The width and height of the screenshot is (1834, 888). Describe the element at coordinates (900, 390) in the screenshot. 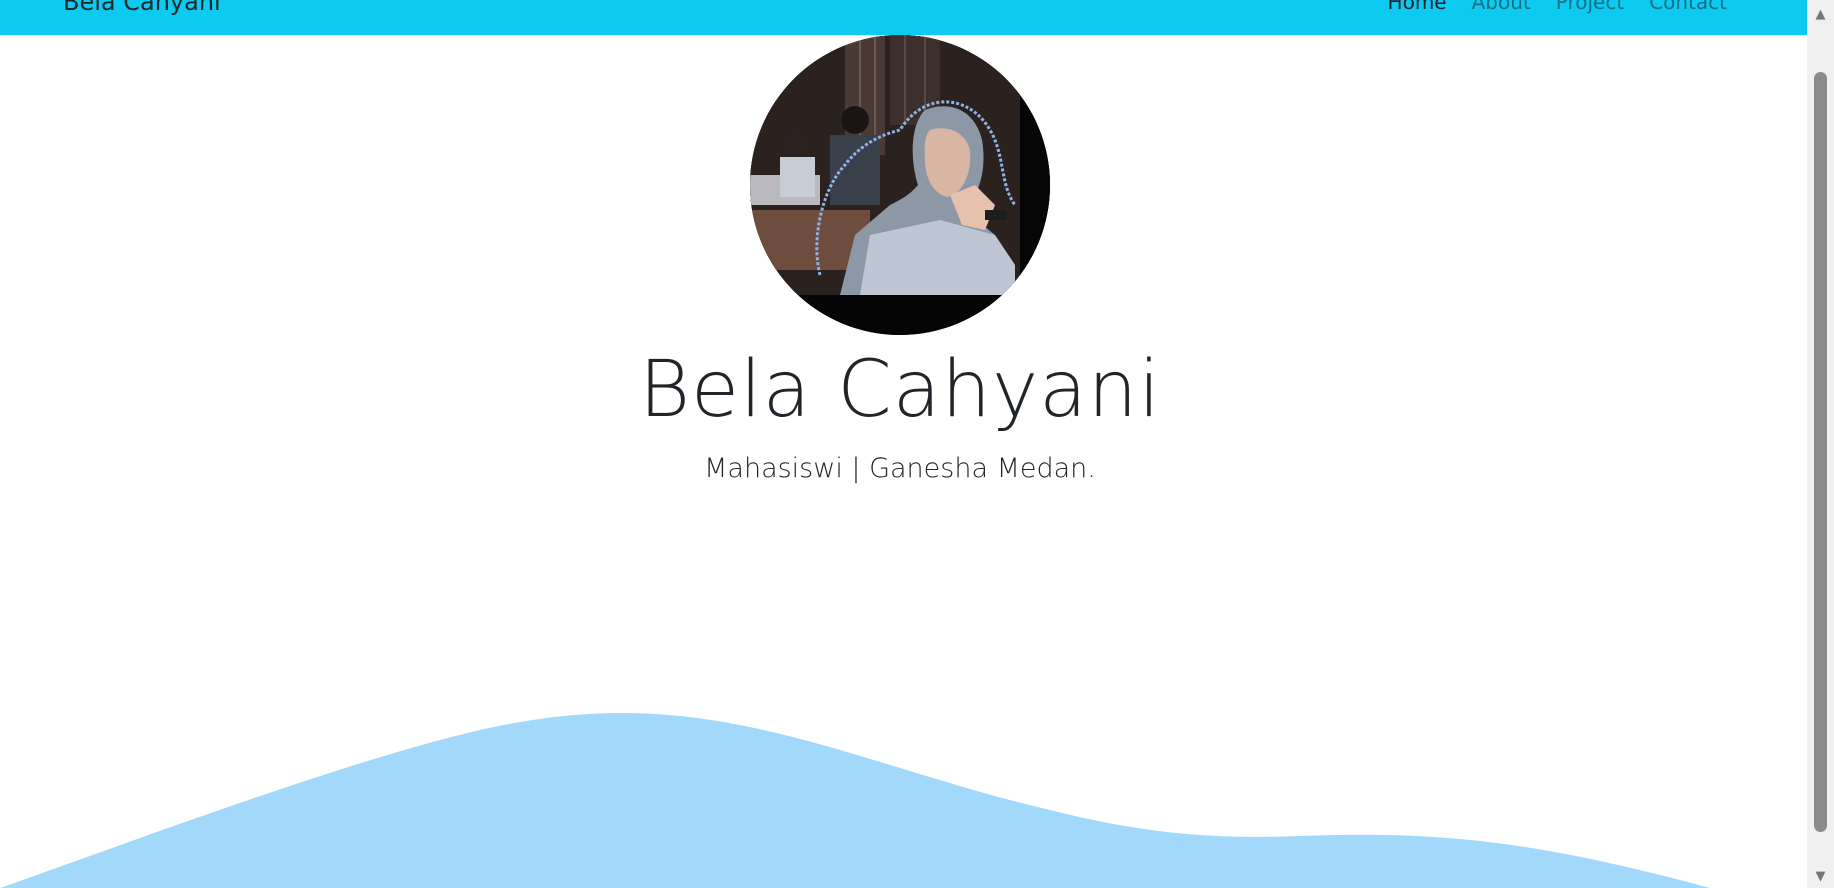

I see `hero-title: Bela Cahyani` at that location.